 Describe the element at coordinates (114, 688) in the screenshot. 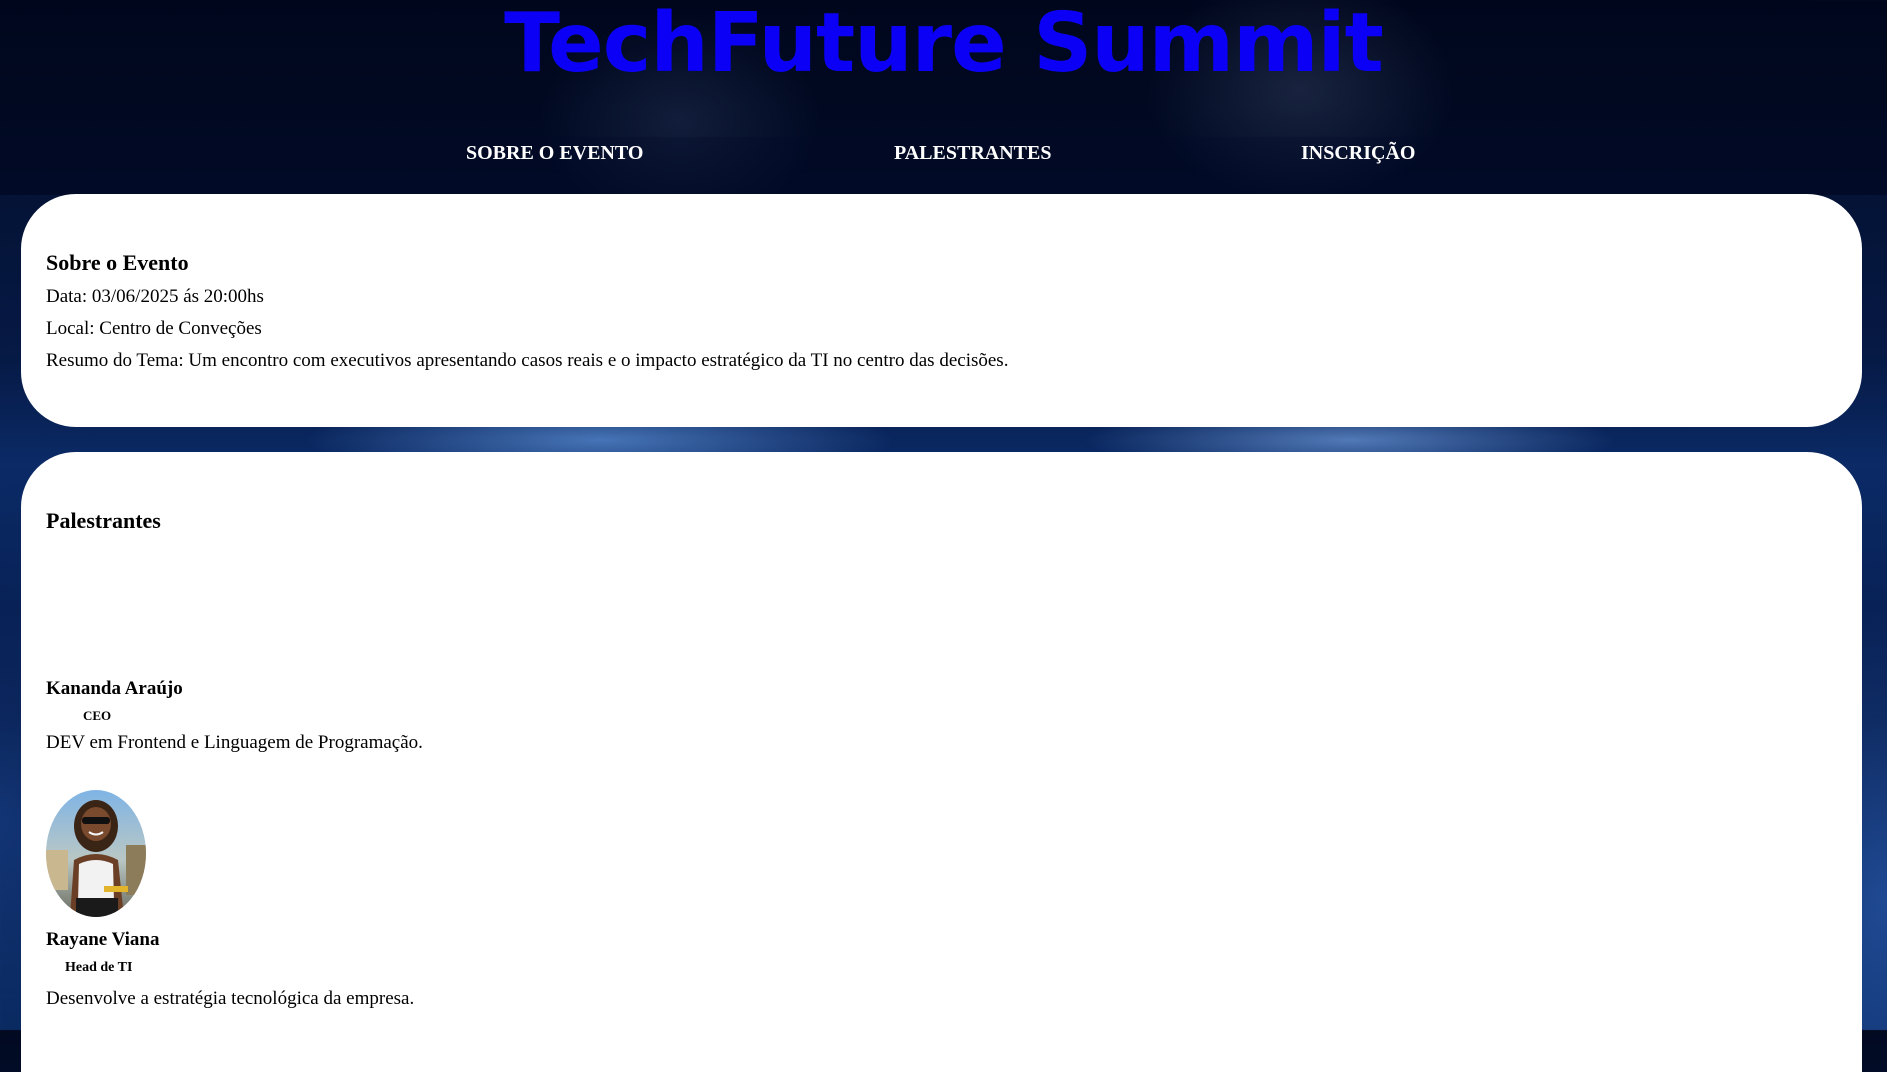

I see `speaker-name: Kananda Araújo` at that location.